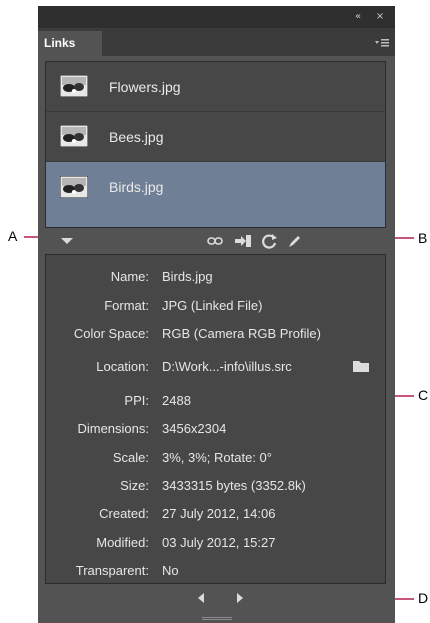  I want to click on edit-original-icon, so click(294, 241).